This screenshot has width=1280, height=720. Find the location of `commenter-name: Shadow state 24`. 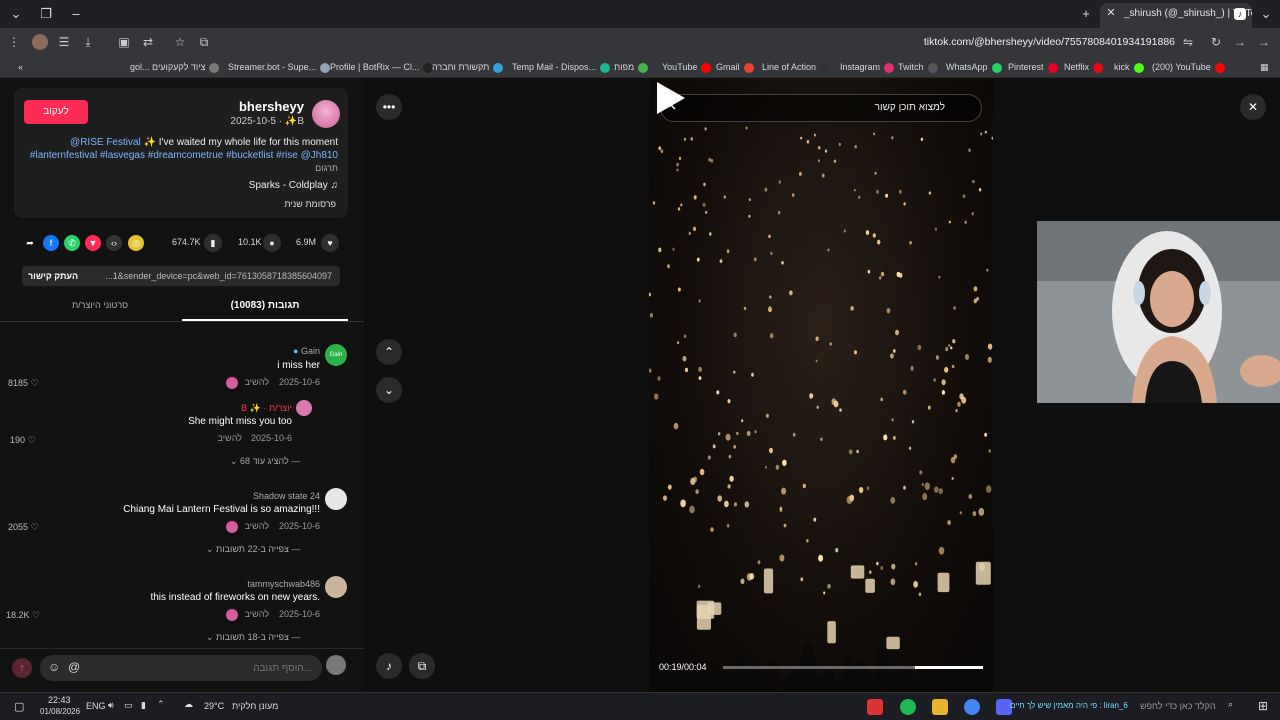

commenter-name: Shadow state 24 is located at coordinates (286, 496).